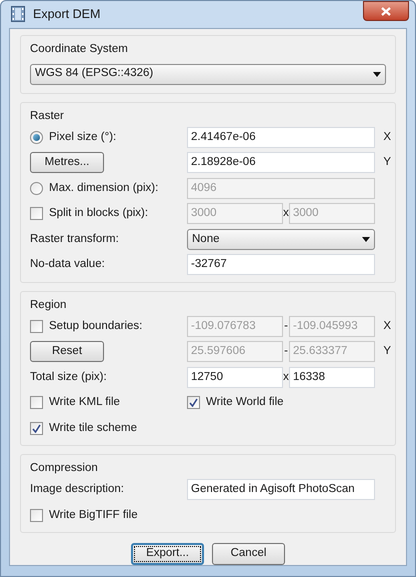  Describe the element at coordinates (68, 264) in the screenshot. I see `field-label: No-data value:` at that location.